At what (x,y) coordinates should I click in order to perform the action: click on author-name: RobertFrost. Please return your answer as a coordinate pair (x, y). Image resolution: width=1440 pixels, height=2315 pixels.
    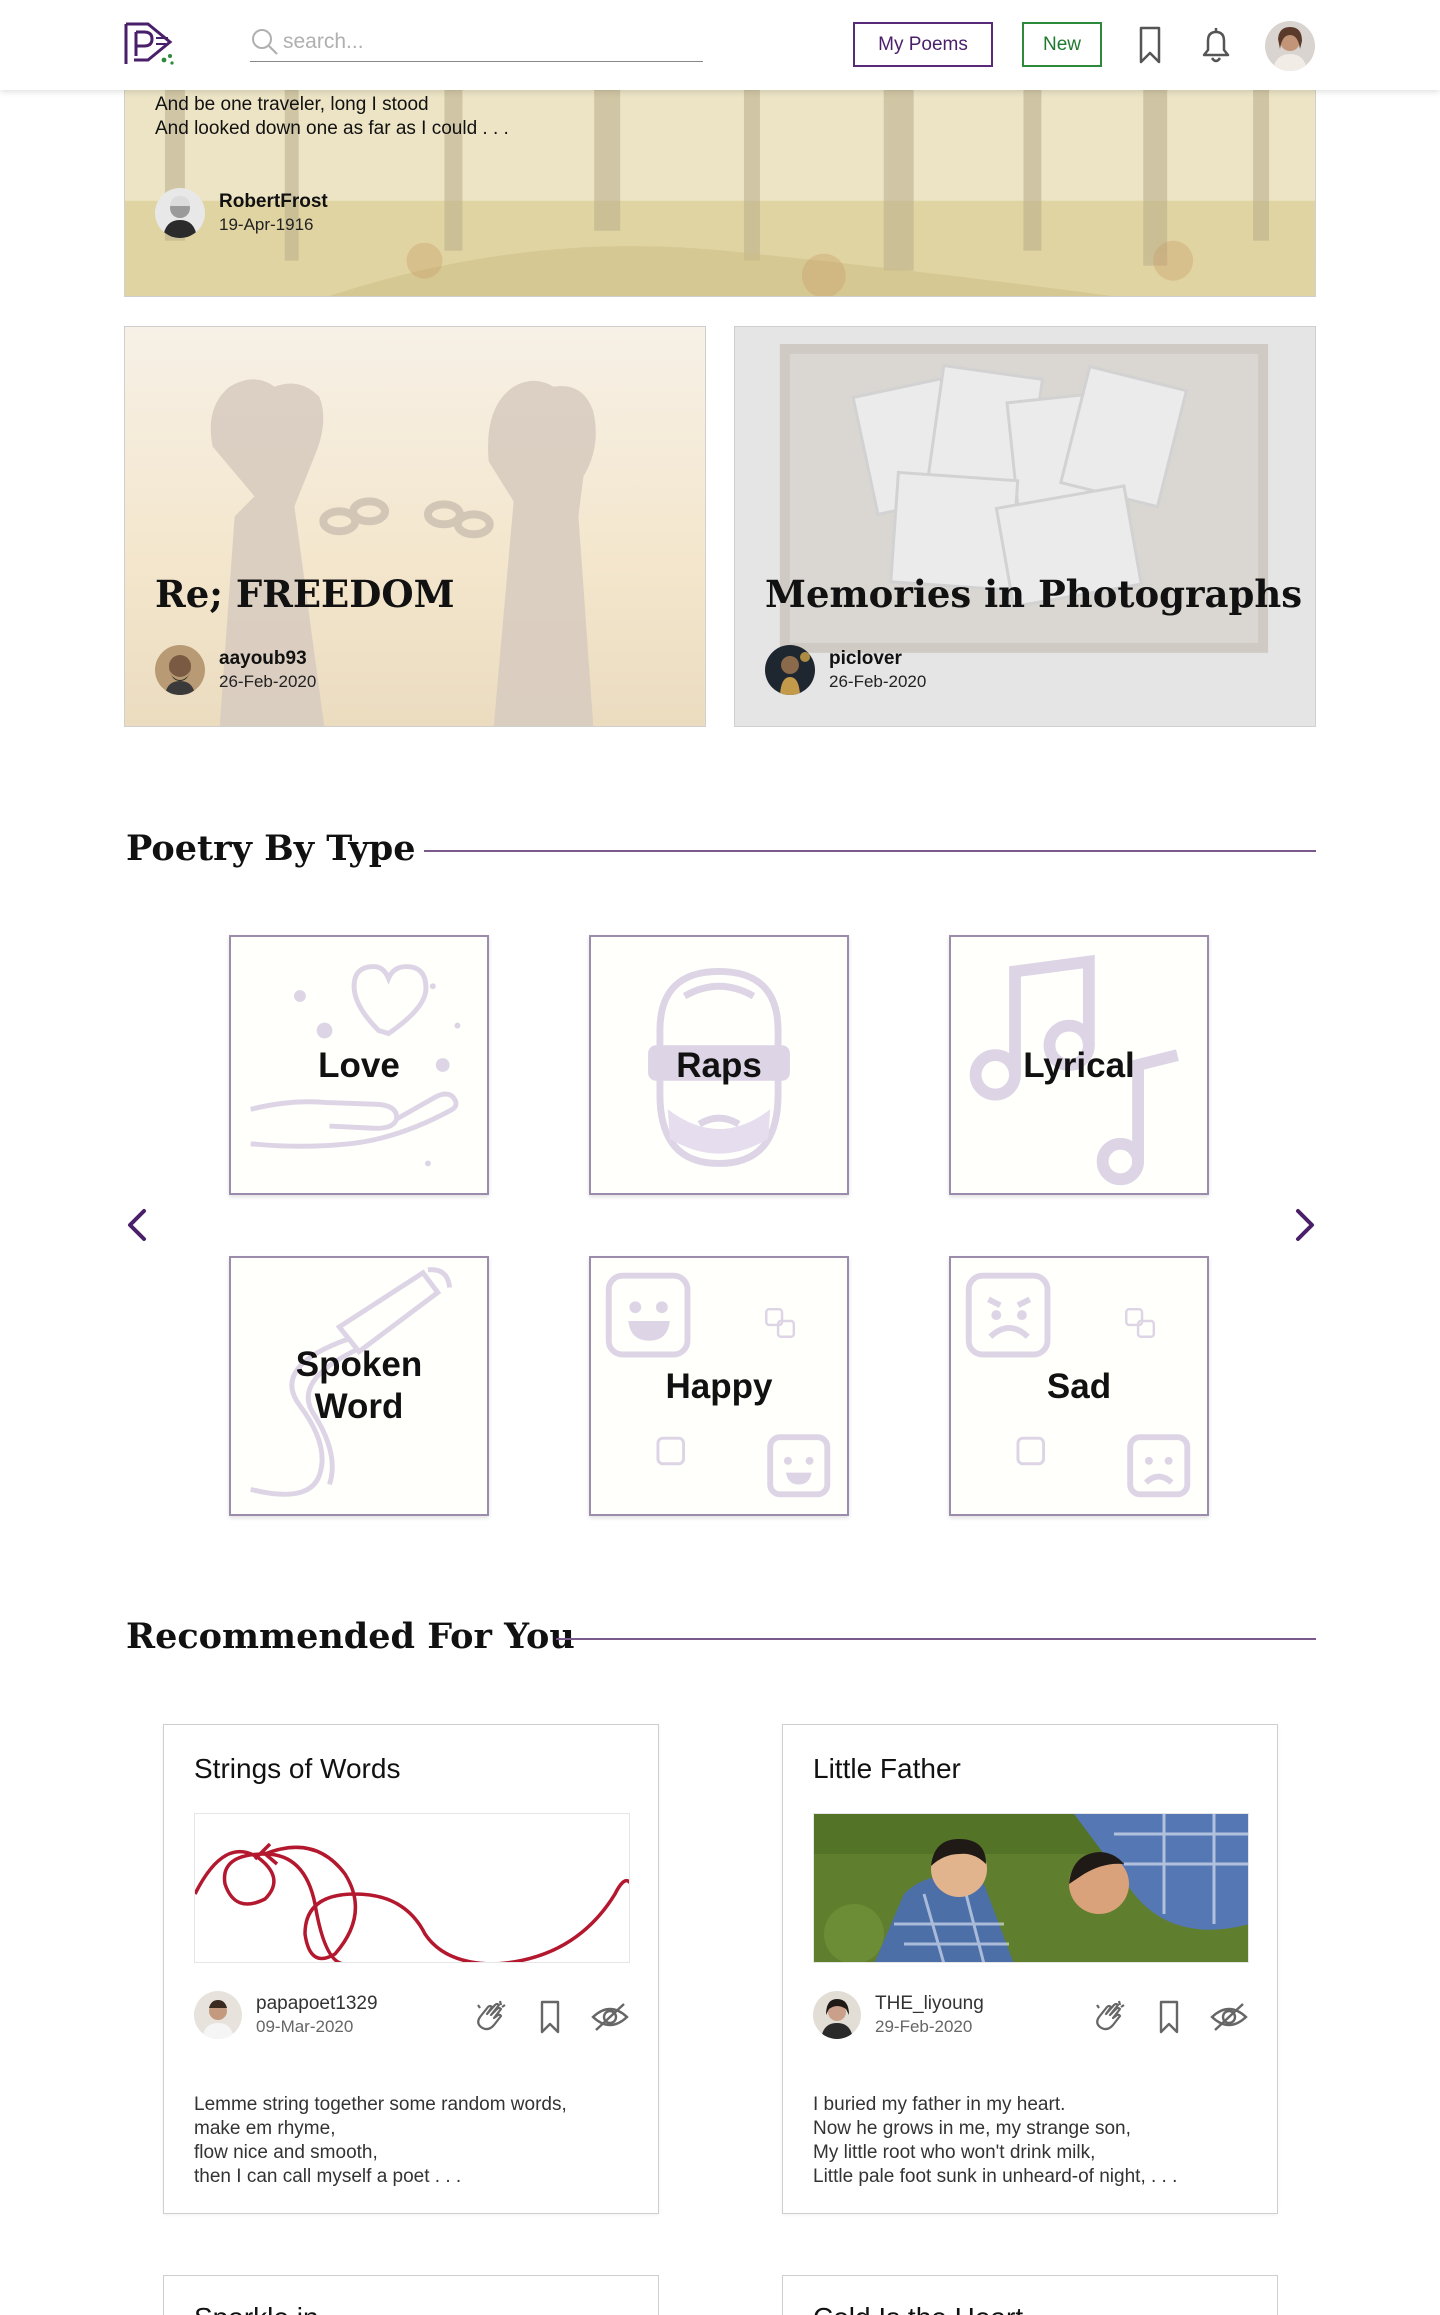
    Looking at the image, I should click on (273, 201).